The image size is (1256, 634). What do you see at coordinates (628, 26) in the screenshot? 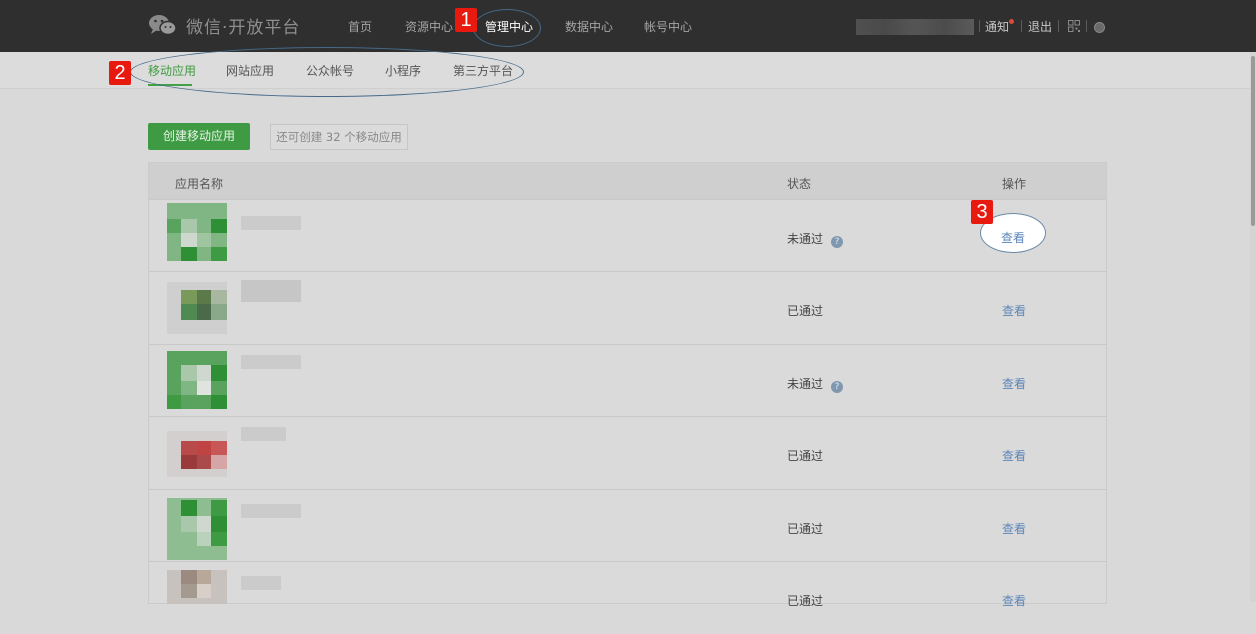
I see `top-navigation-bar: 微信·开放平台 首页 资源中心 管理中心 数据中心 帐号中心 通知 退出` at bounding box center [628, 26].